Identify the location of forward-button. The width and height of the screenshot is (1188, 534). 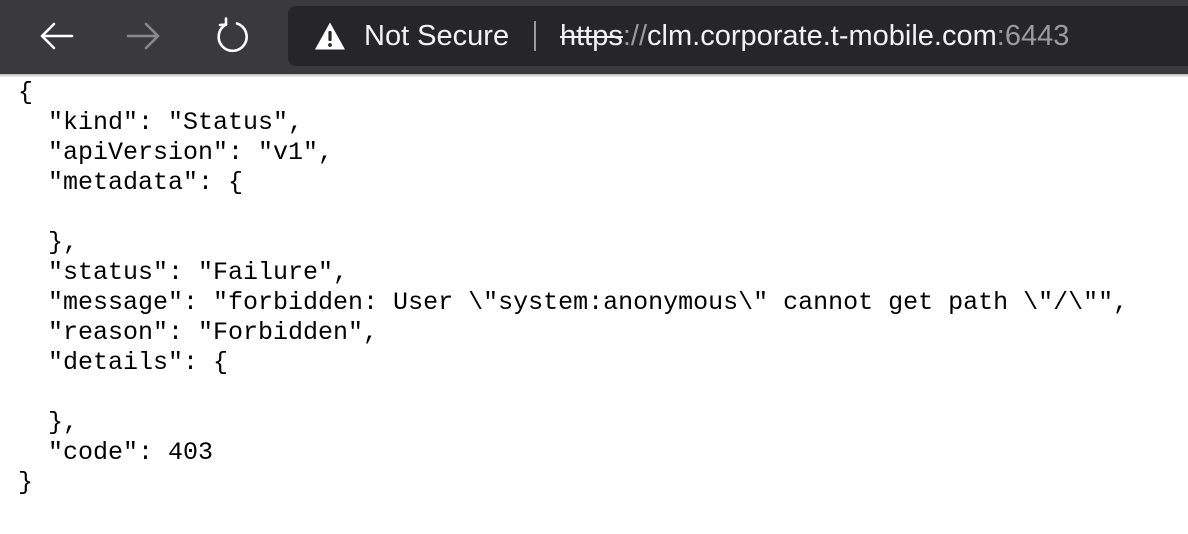
(144, 36).